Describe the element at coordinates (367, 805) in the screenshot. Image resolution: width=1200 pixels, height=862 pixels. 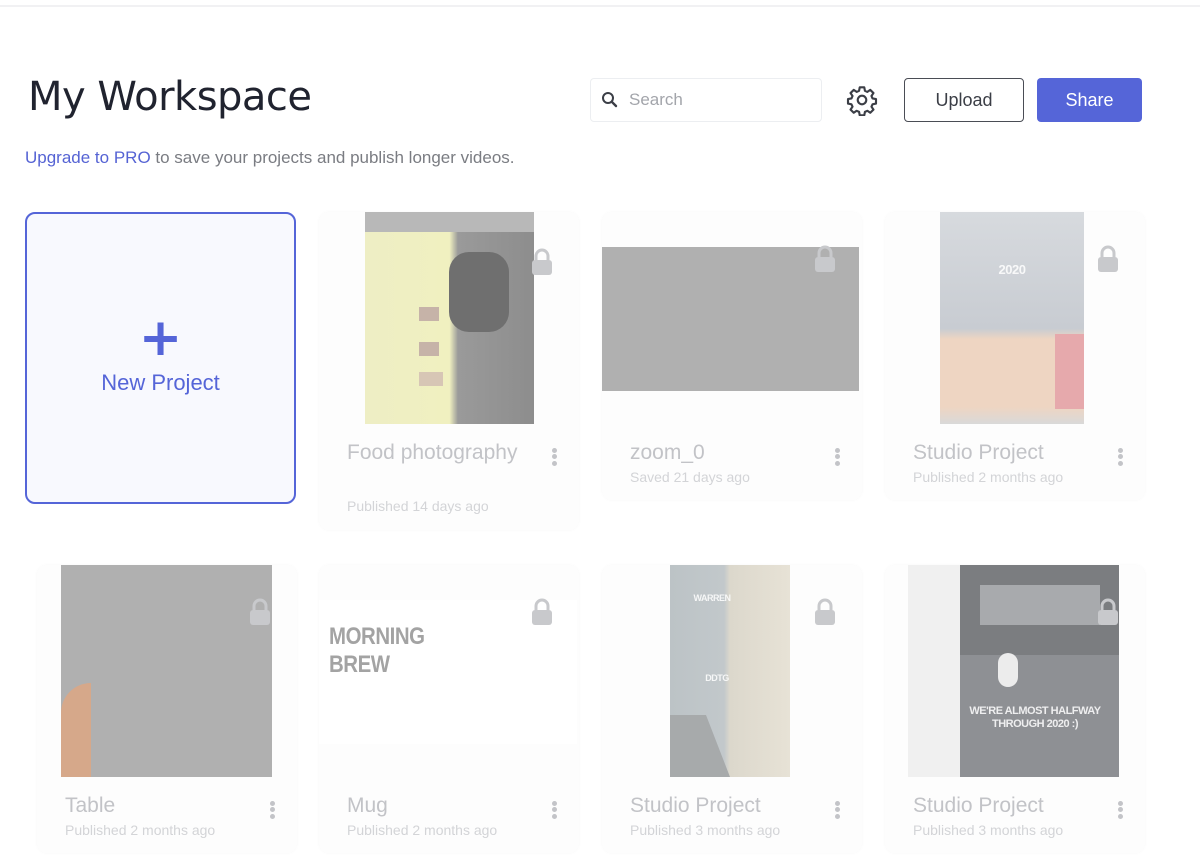
I see `project-name: Mug` at that location.